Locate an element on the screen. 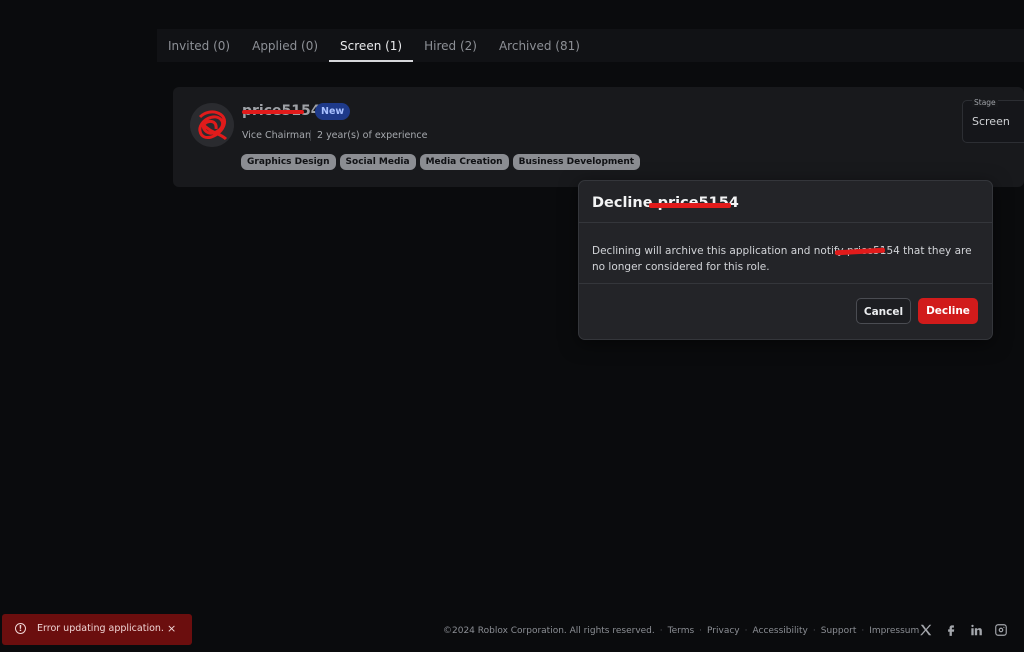 This screenshot has width=1024, height=652. x-icon is located at coordinates (926, 630).